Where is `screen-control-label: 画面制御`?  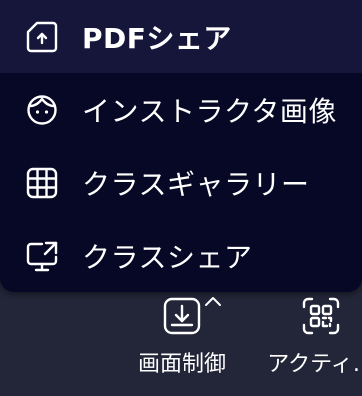
screen-control-label: 画面制御 is located at coordinates (181, 364).